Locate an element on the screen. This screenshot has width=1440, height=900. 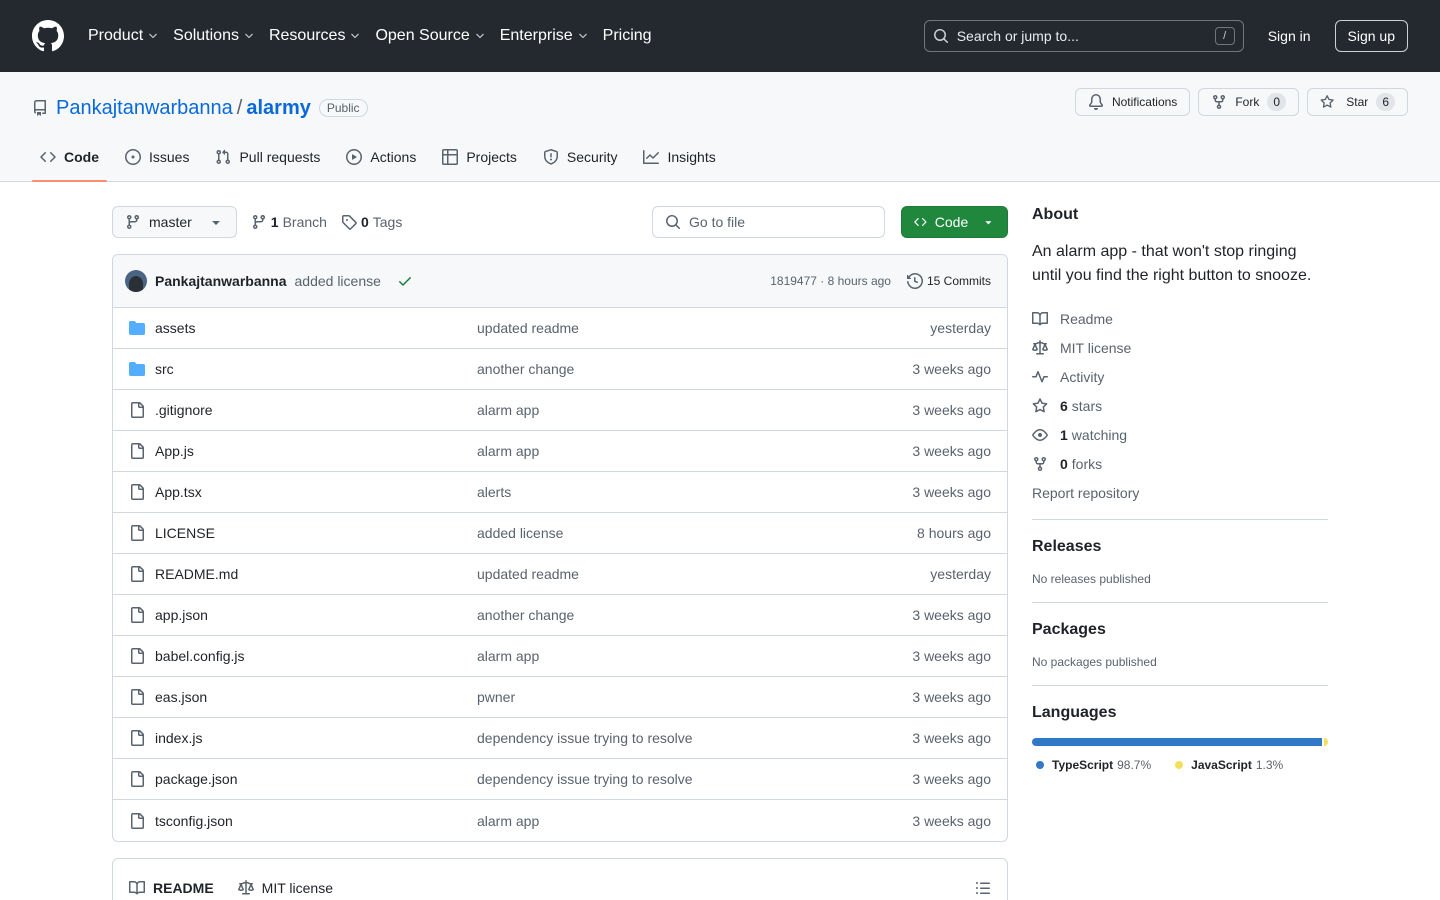
releases-empty: No releases published is located at coordinates (1091, 579).